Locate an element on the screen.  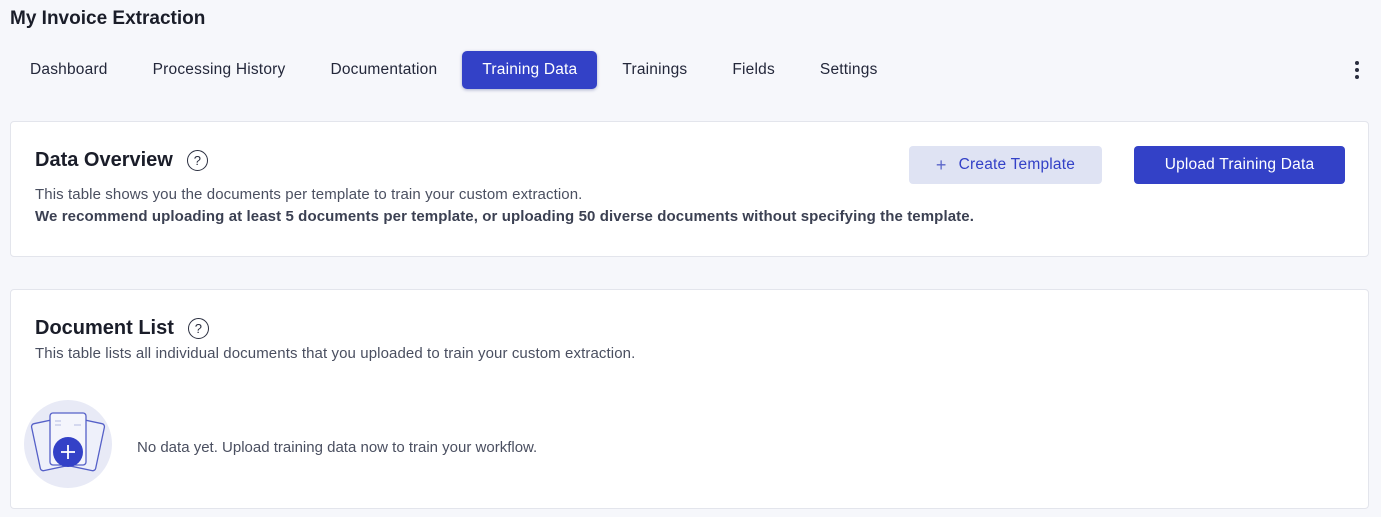
document-list-heading: Document List ? is located at coordinates (122, 328).